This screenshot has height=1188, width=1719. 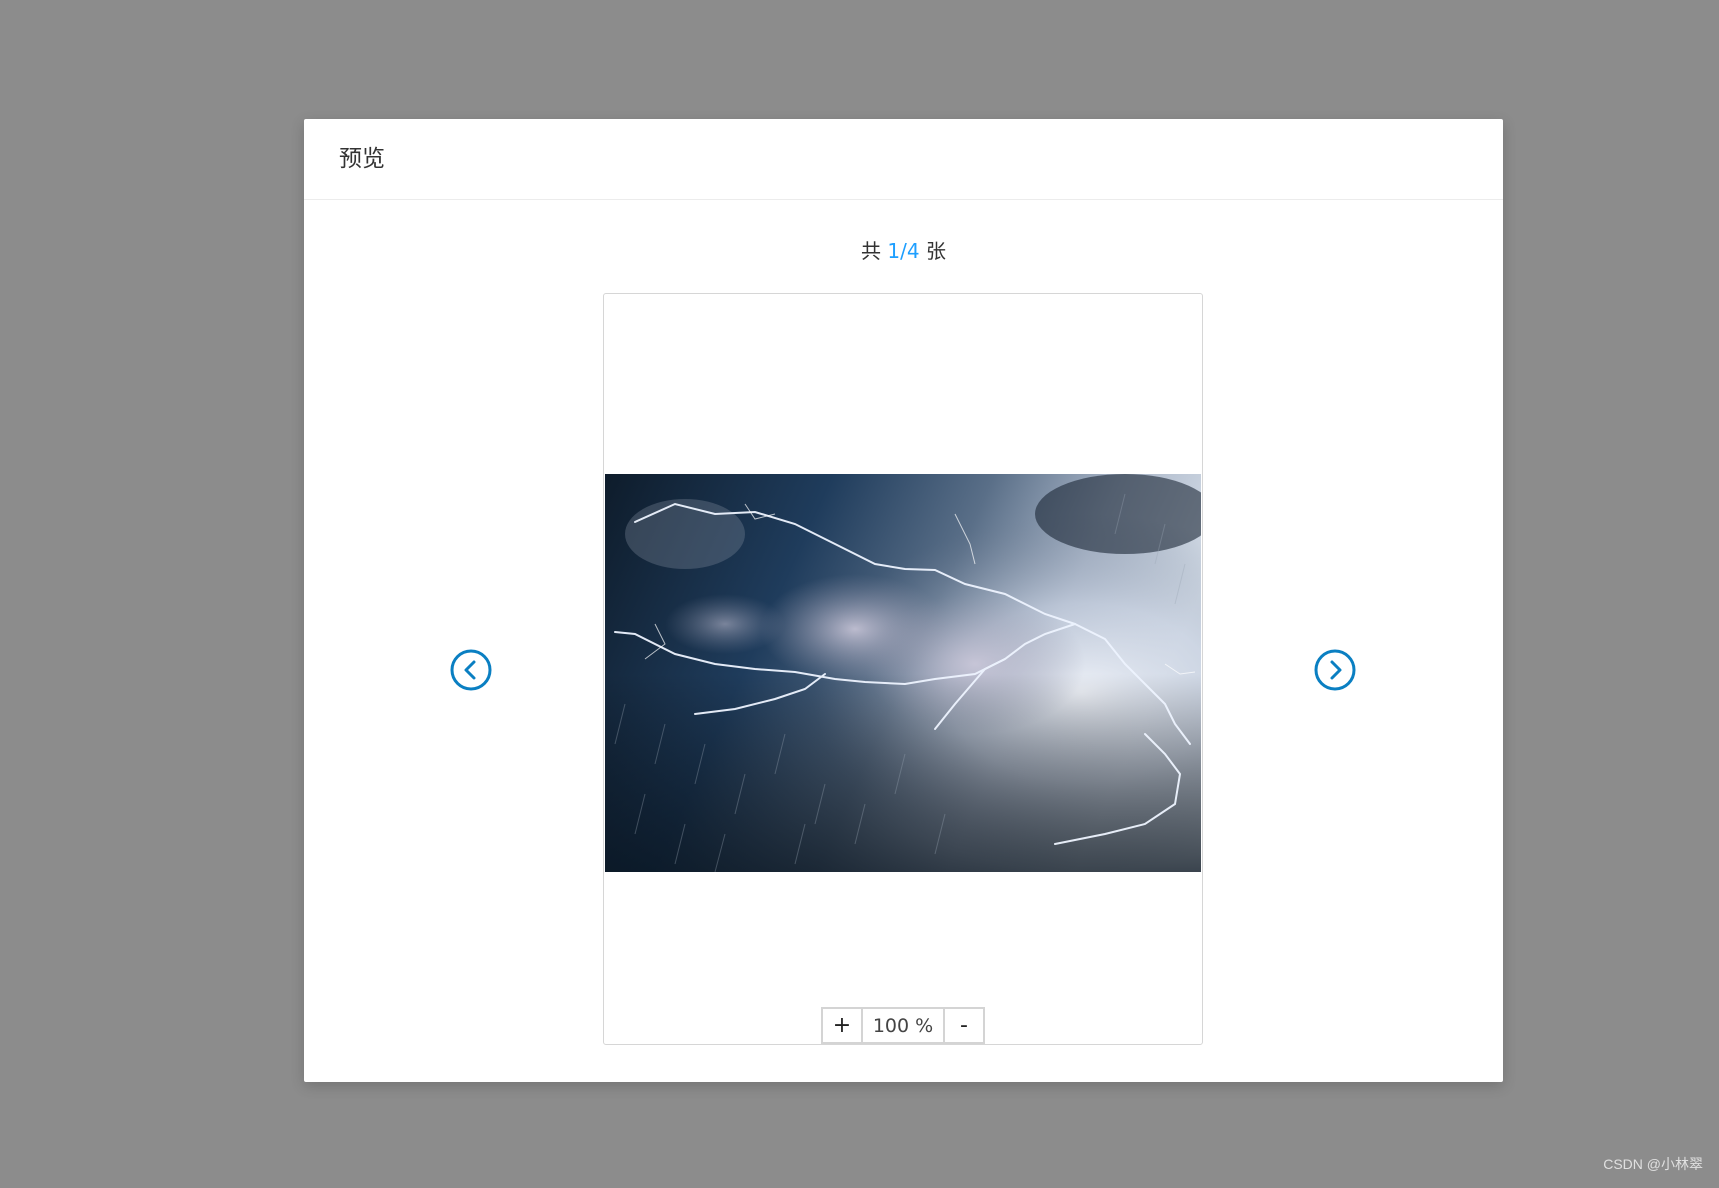 I want to click on next-image-button, so click(x=1335, y=670).